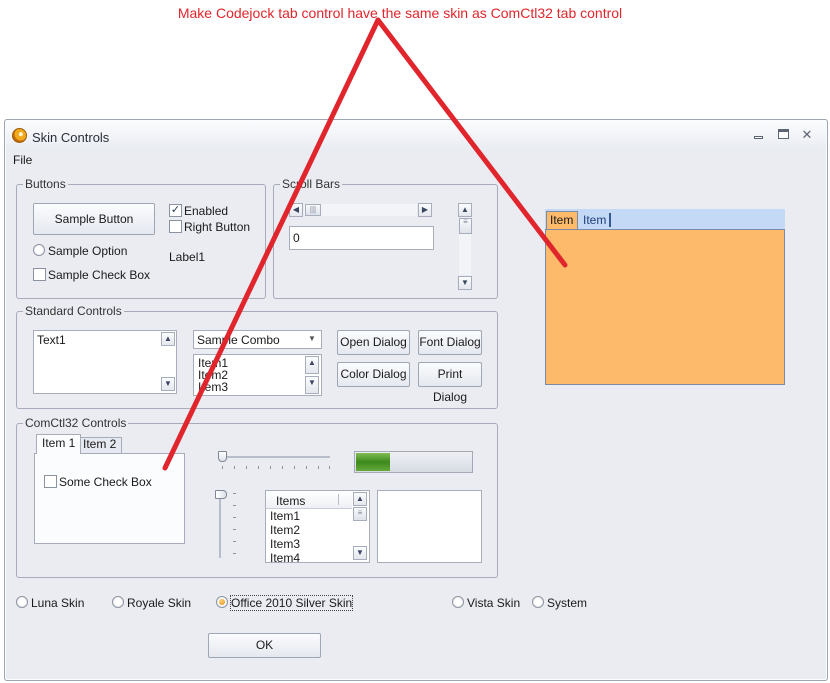 This screenshot has height=683, width=830. Describe the element at coordinates (373, 462) in the screenshot. I see `progress-fill` at that location.